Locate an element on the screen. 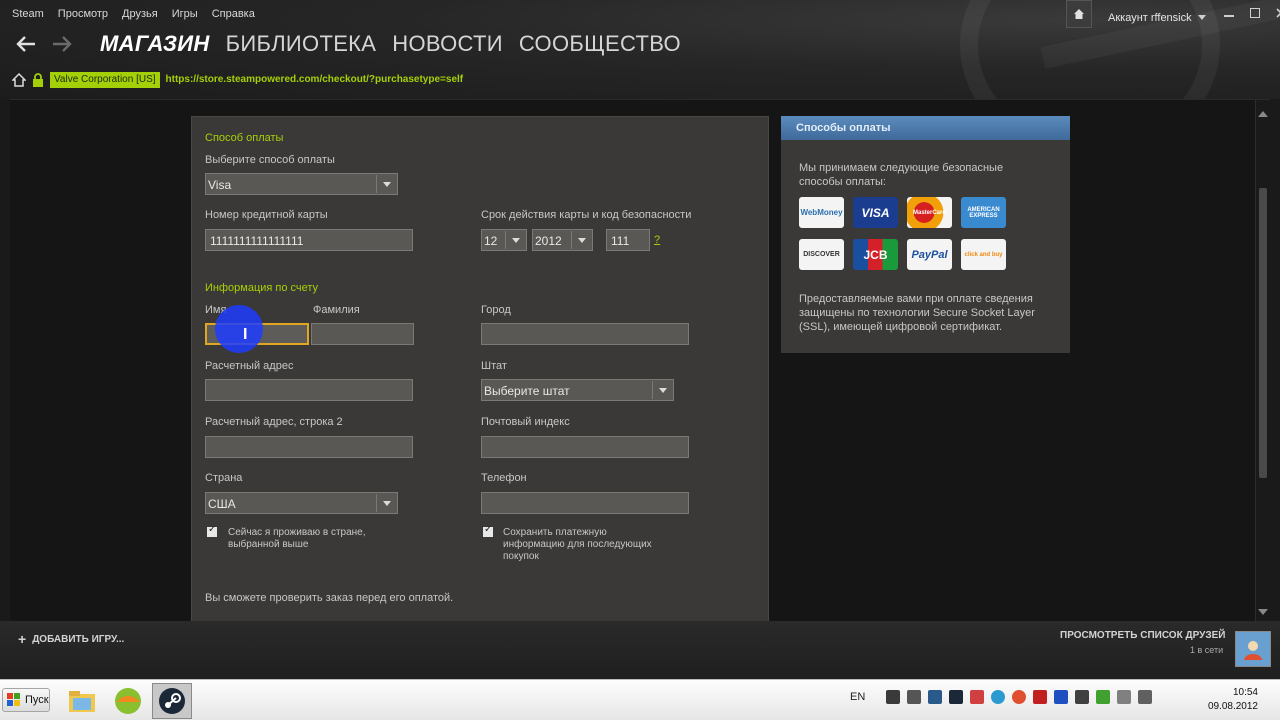  tray-steam-icon is located at coordinates (914, 697).